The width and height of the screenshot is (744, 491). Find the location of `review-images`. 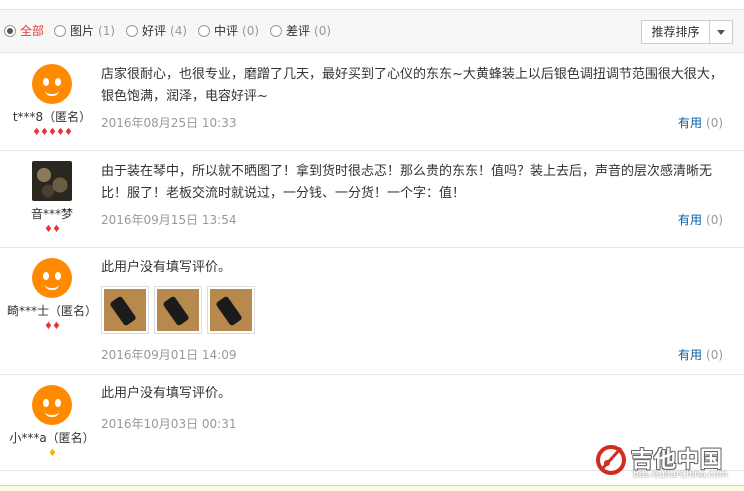

review-images is located at coordinates (178, 310).